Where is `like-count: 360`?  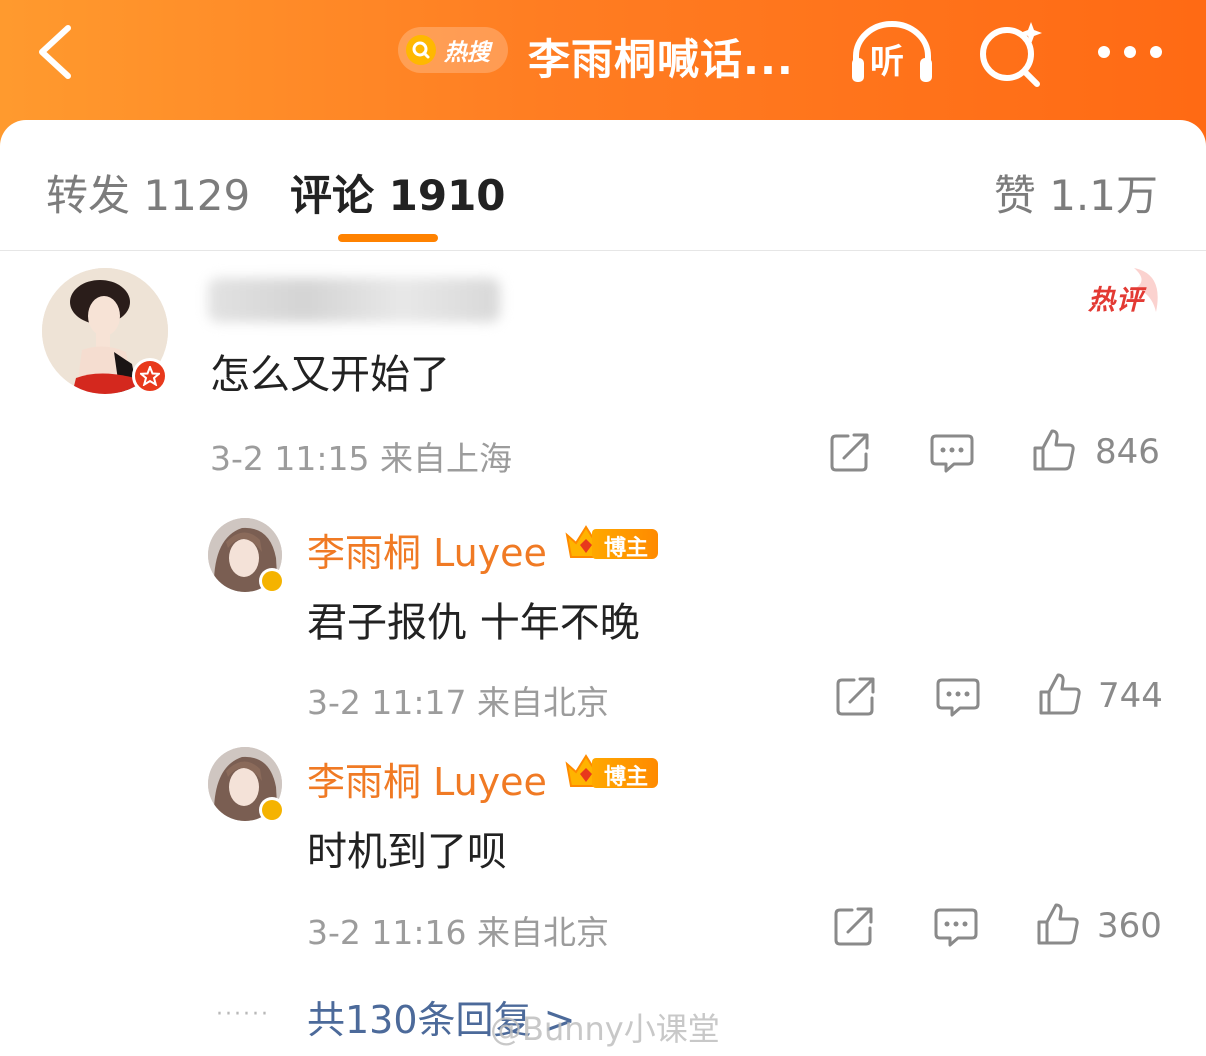
like-count: 360 is located at coordinates (1129, 926).